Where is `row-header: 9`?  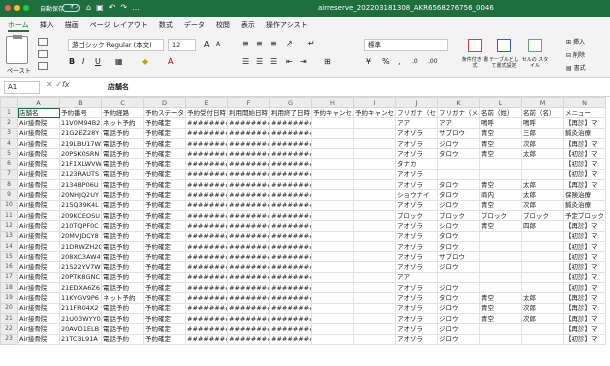 row-header: 9 is located at coordinates (9, 195).